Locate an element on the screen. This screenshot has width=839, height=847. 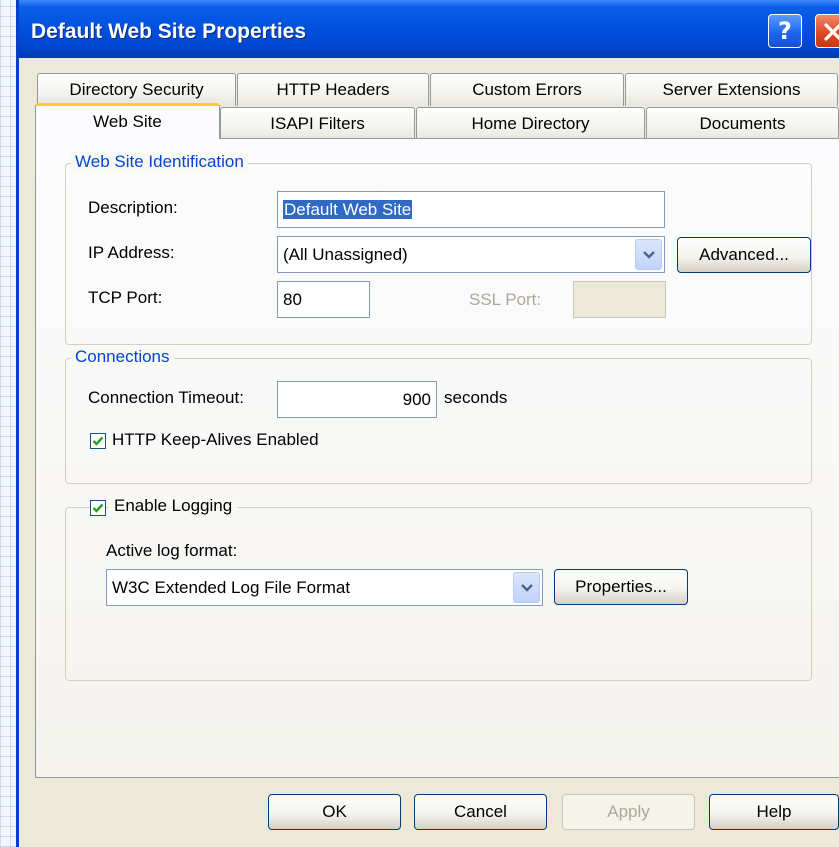
legend-web-site-identification: Web Site Identification is located at coordinates (159, 162).